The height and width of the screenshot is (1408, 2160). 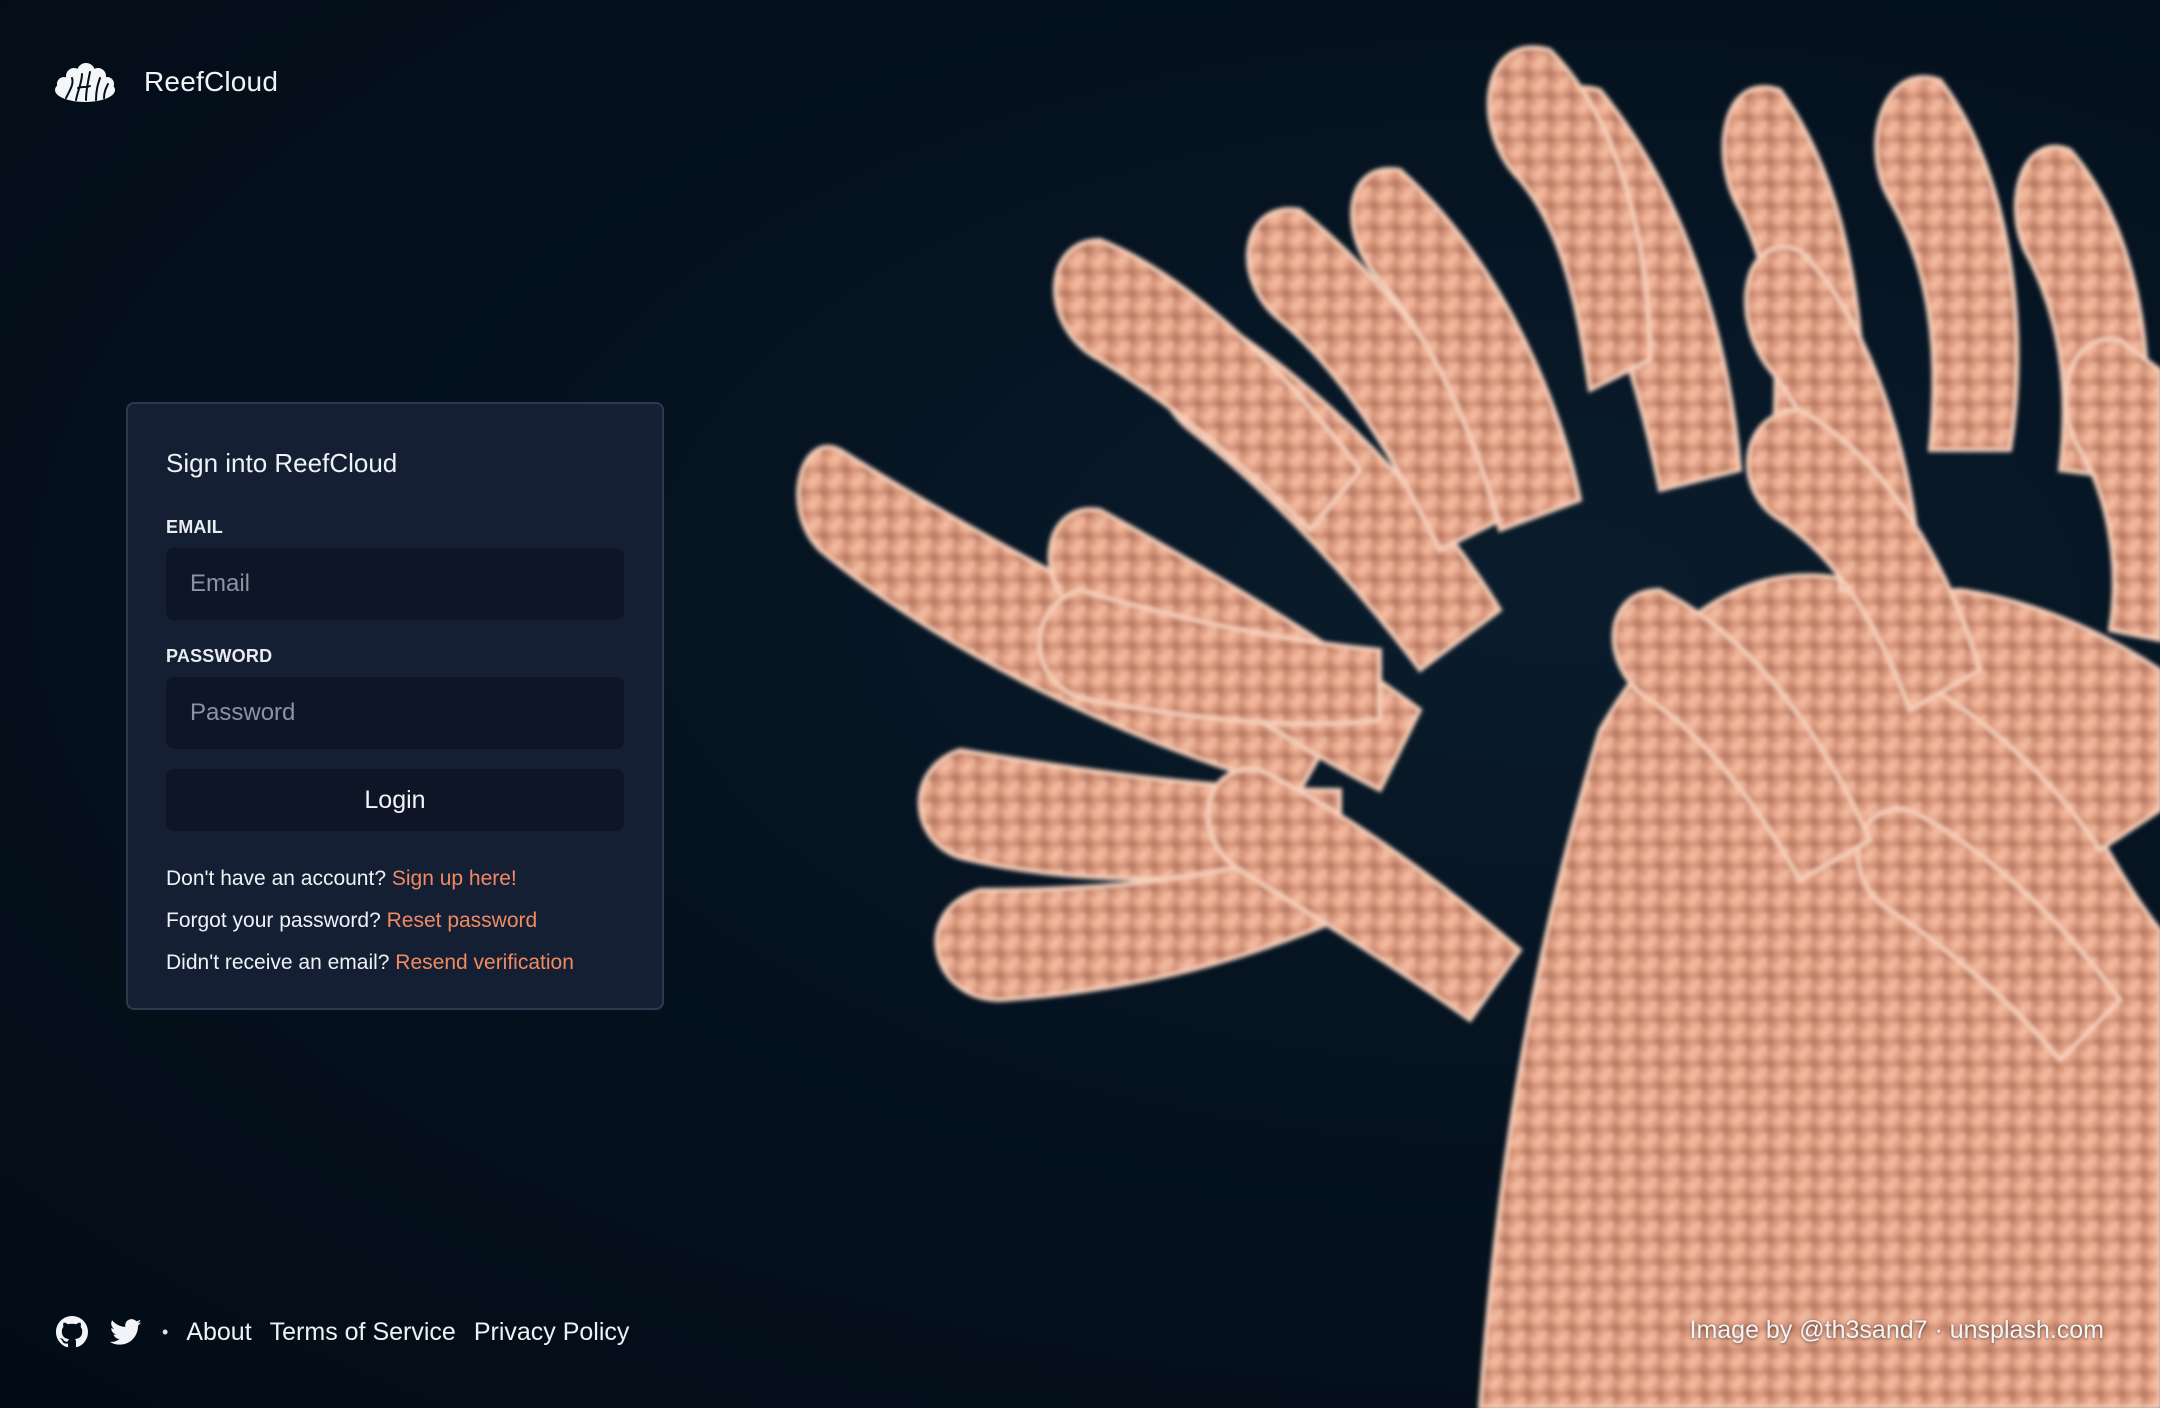 What do you see at coordinates (211, 82) in the screenshot?
I see `app-name: ReefCloud` at bounding box center [211, 82].